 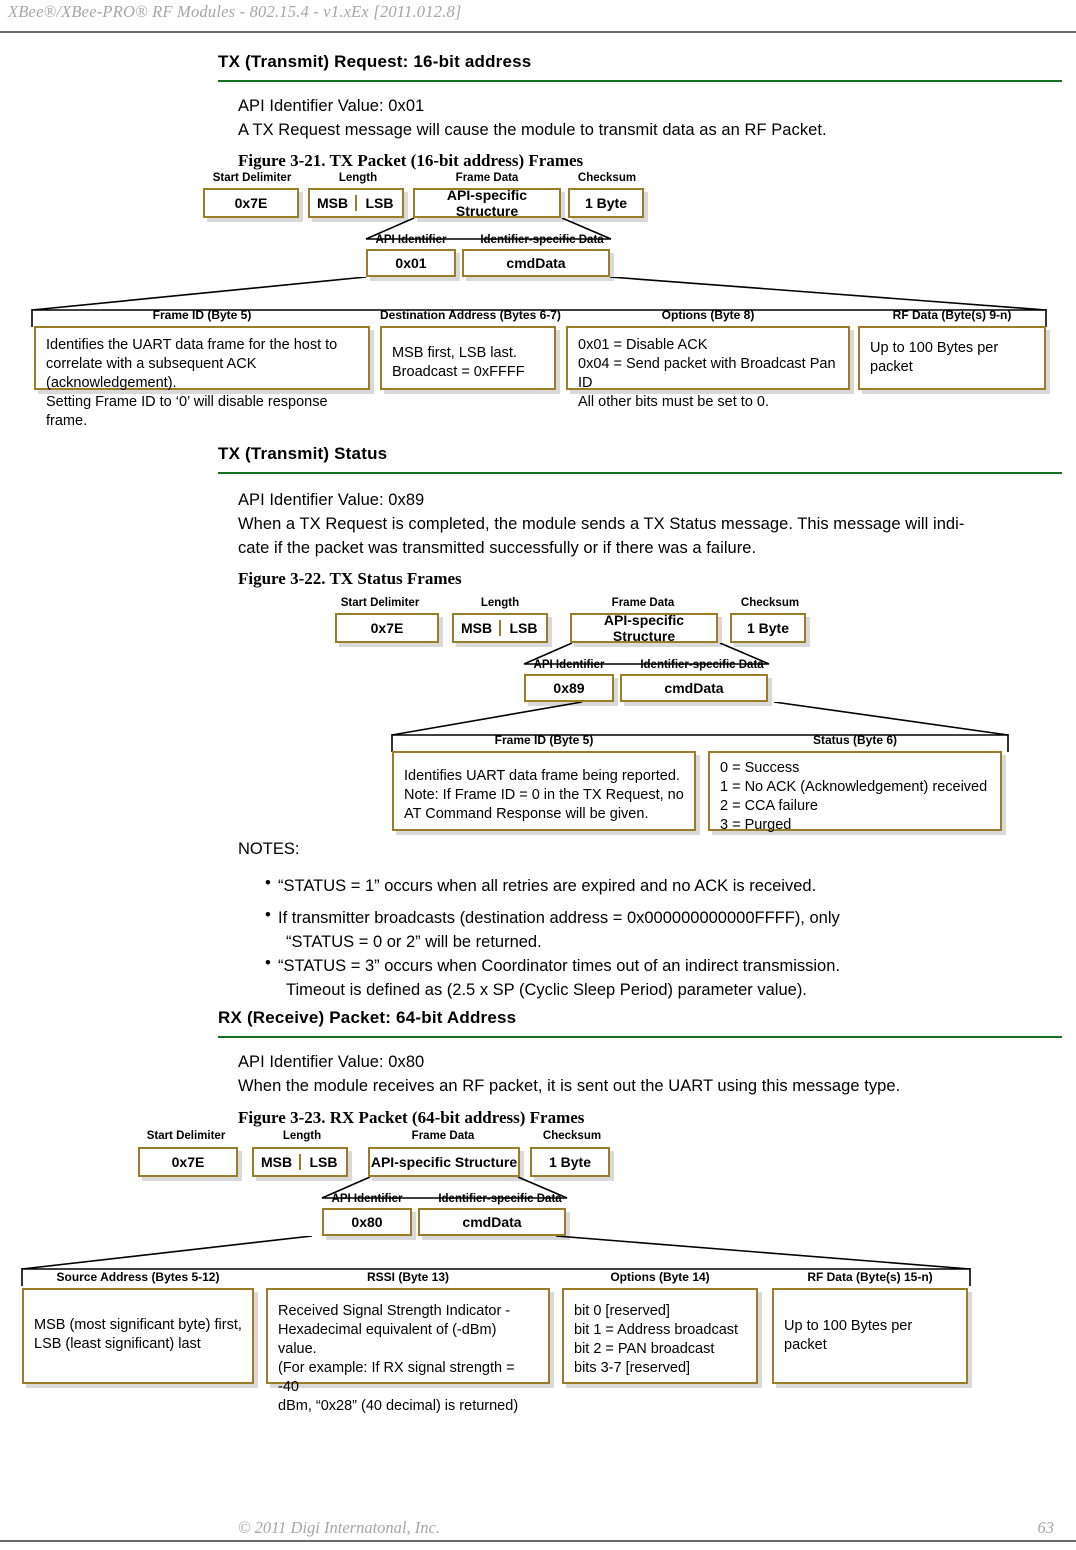 What do you see at coordinates (470, 315) in the screenshot?
I see `fig21-detail-head-1: Destination Address (Bytes 6-7)` at bounding box center [470, 315].